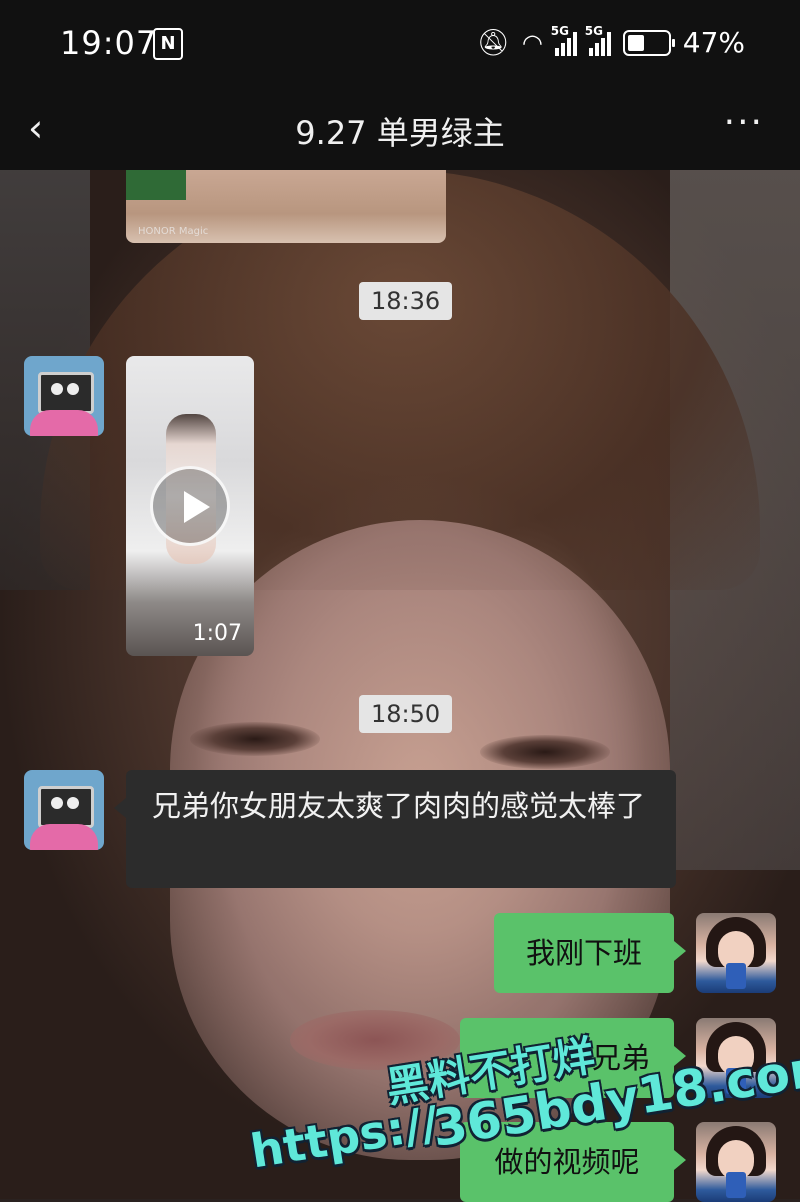 The width and height of the screenshot is (800, 1202). I want to click on play-icon, so click(190, 506).